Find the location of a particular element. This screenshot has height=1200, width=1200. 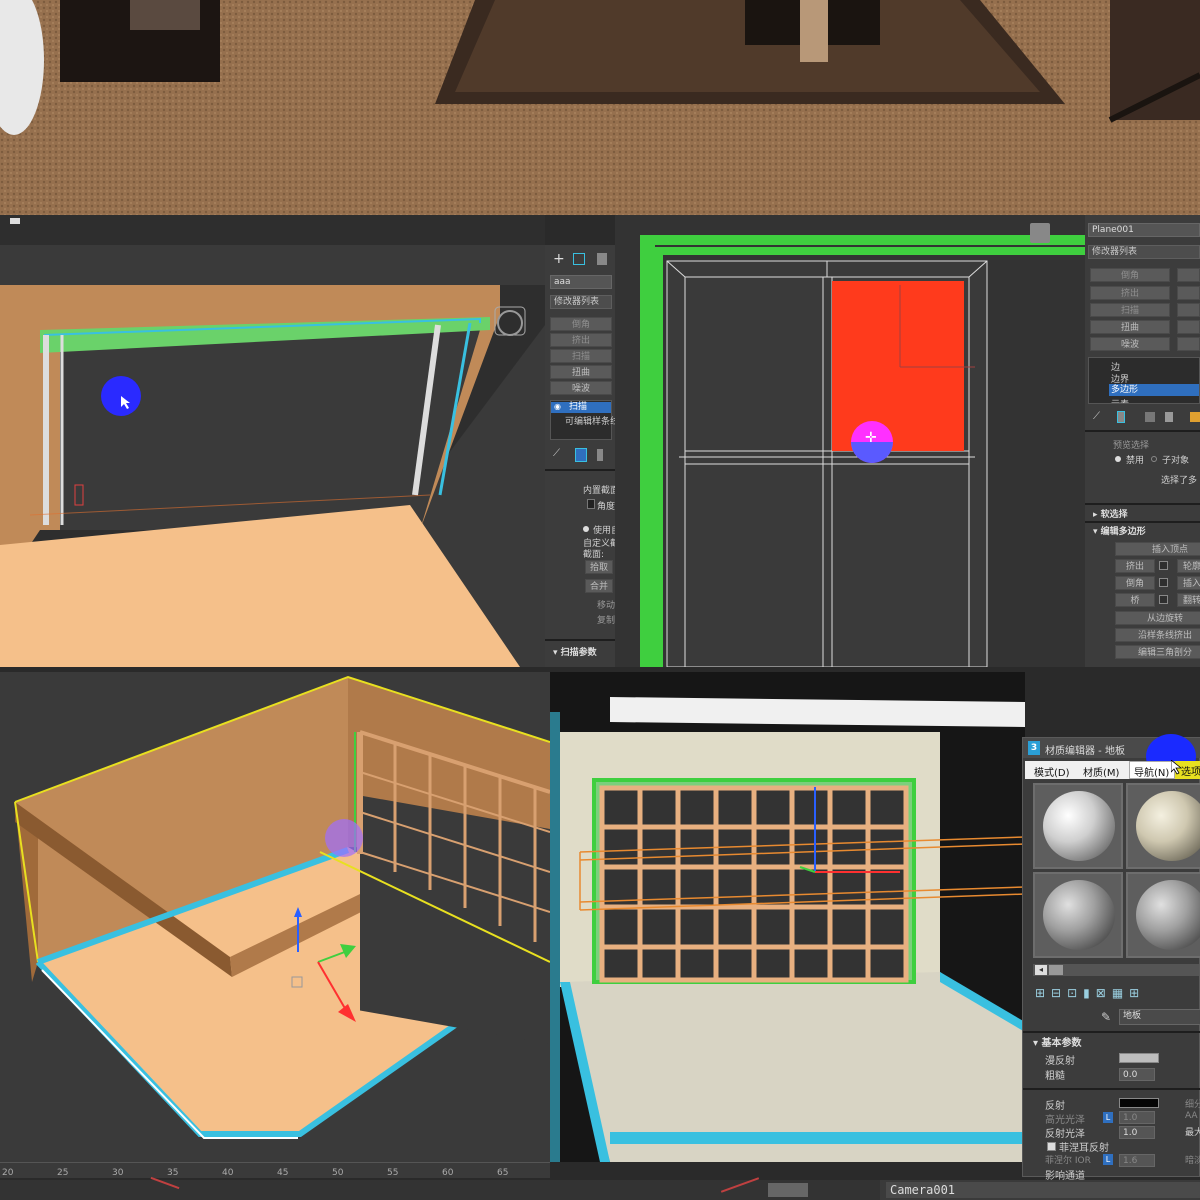

hinge-from-edge-button: 从边旋转 is located at coordinates (1157, 618).